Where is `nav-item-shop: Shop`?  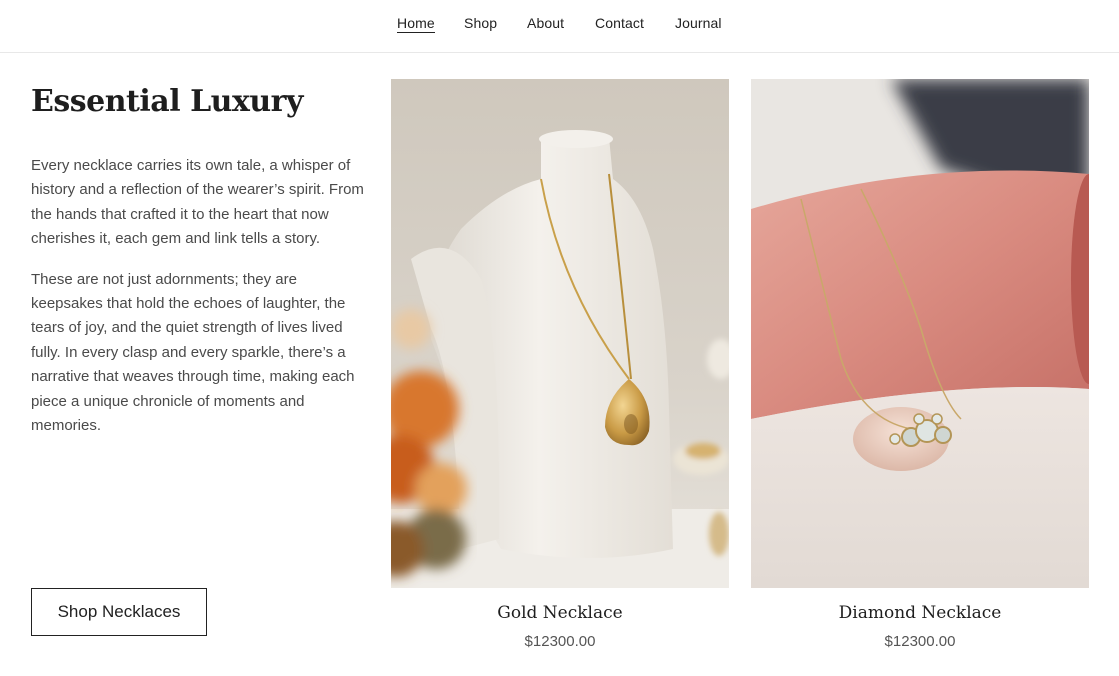 nav-item-shop: Shop is located at coordinates (480, 23).